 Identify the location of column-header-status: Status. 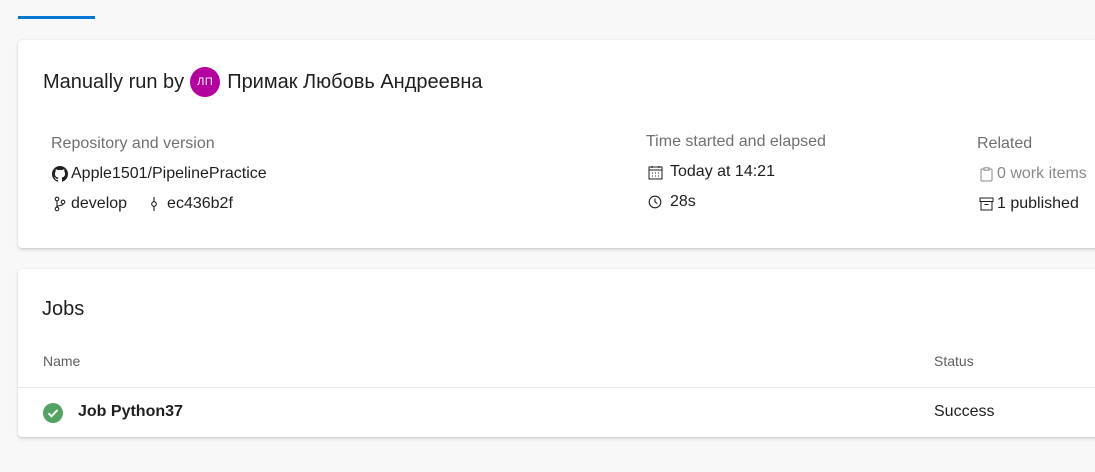
(954, 361).